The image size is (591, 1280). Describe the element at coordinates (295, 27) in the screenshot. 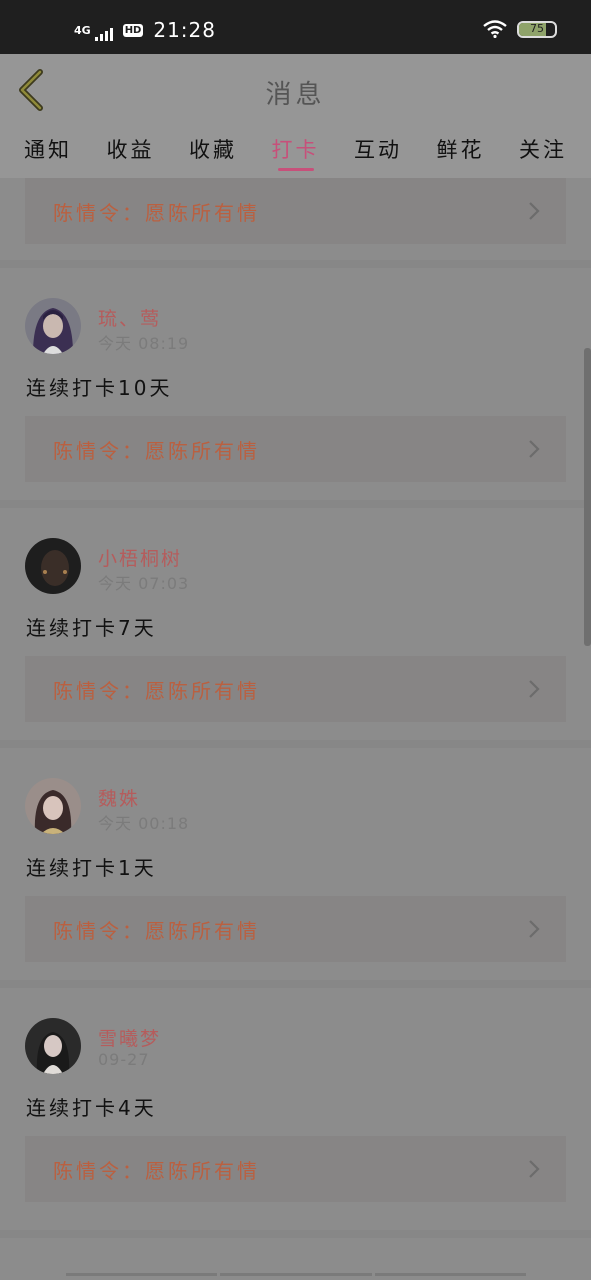

I see `status-bar: 4G HD 21:28 75` at that location.